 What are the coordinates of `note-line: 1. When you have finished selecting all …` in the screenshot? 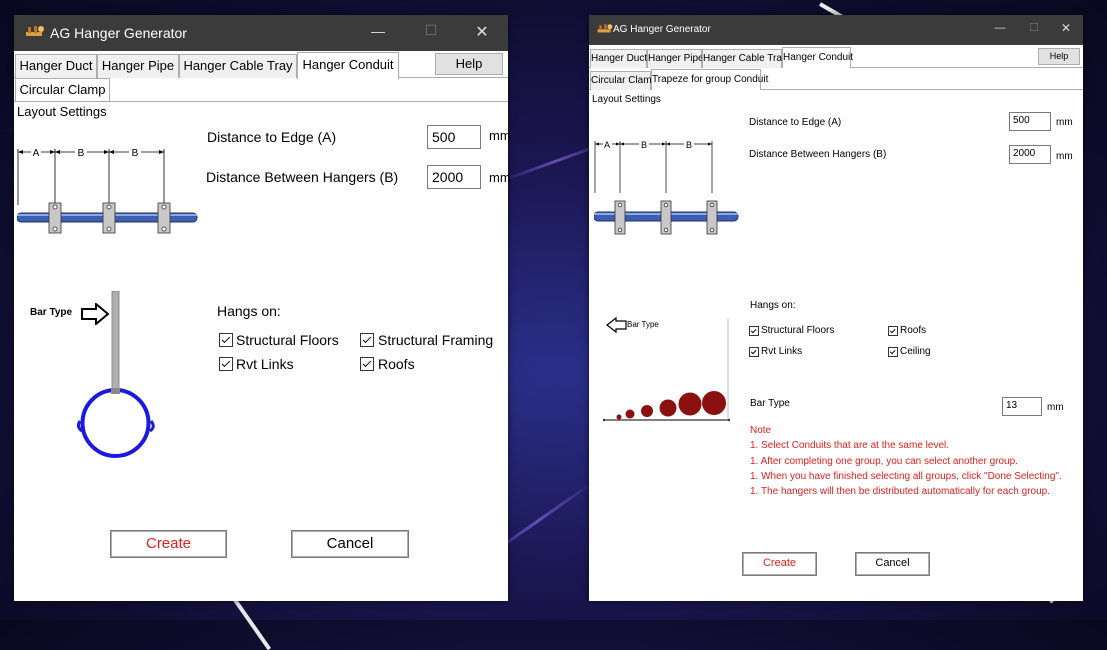 It's located at (906, 476).